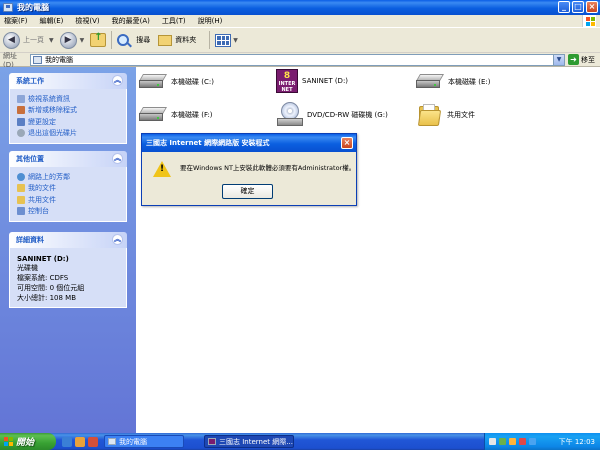  What do you see at coordinates (68, 81) in the screenshot?
I see `system-tasks-header: 系統工作 ︽` at bounding box center [68, 81].